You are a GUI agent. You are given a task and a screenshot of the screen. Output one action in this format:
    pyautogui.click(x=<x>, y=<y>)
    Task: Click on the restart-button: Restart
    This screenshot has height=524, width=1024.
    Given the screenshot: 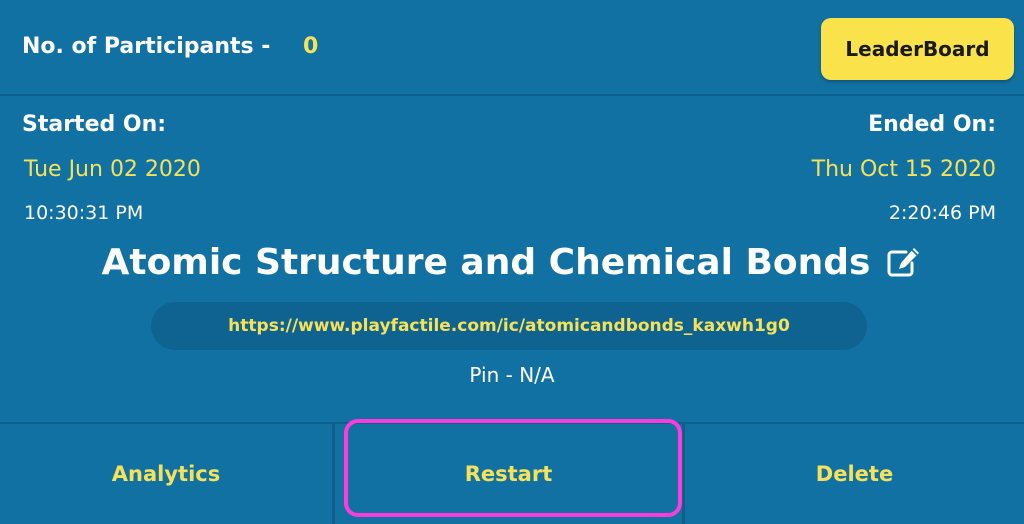 What is the action you would take?
    pyautogui.click(x=510, y=474)
    